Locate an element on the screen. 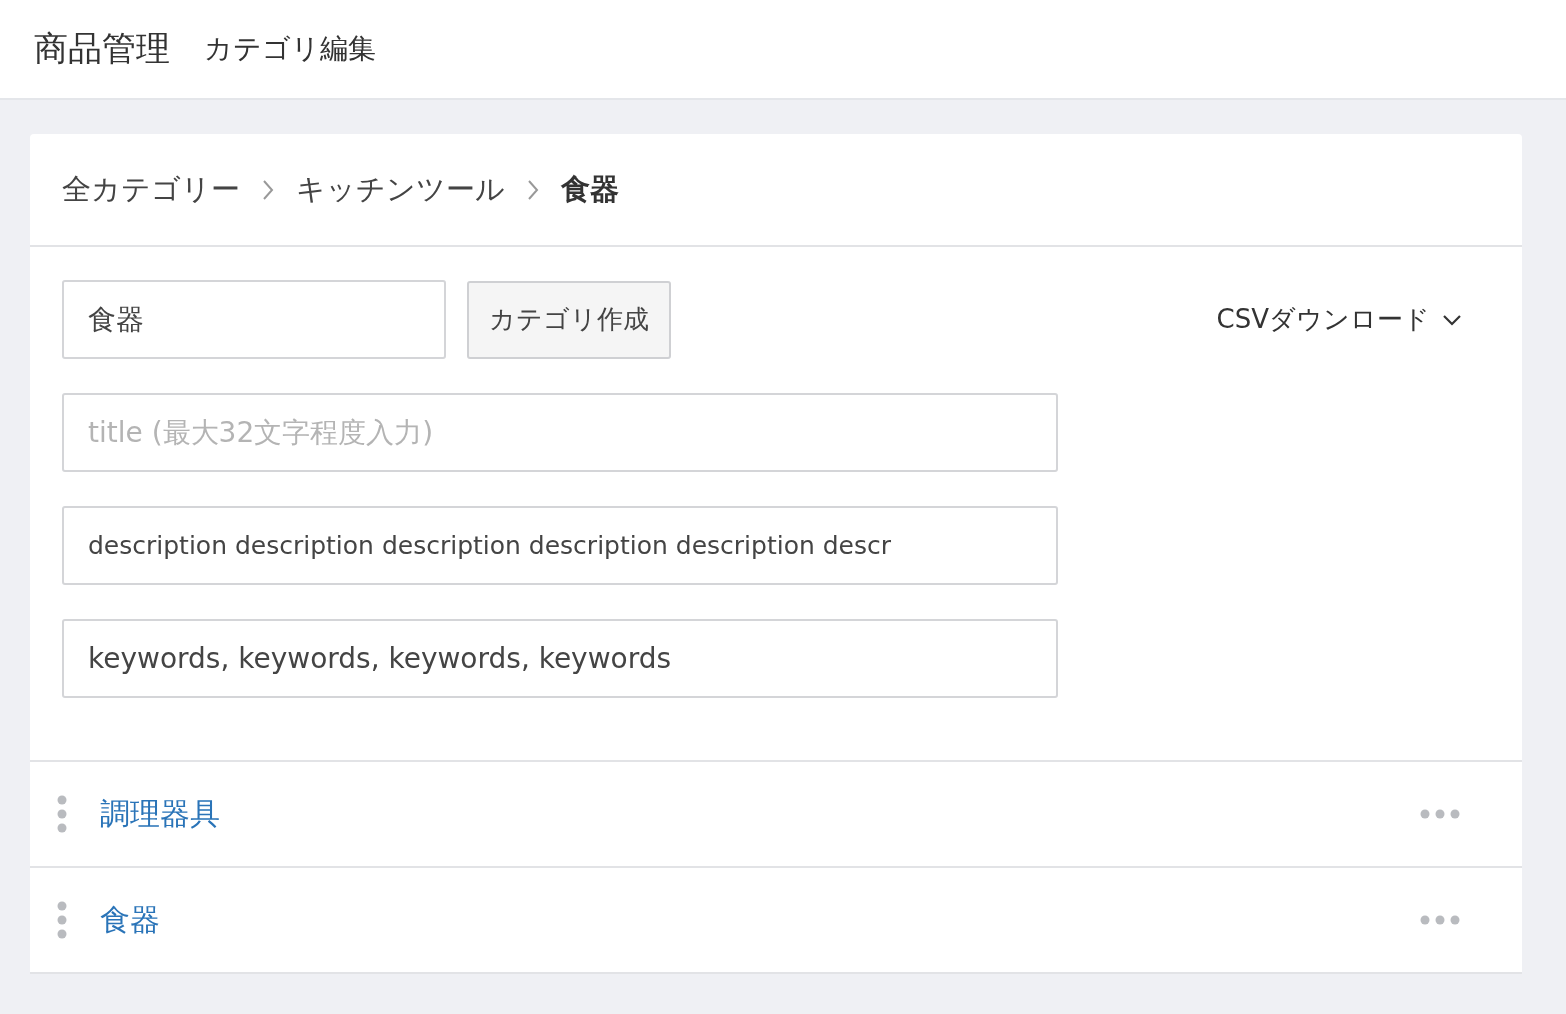 This screenshot has width=1566, height=1014. breadcrumb-item: キッチンツール is located at coordinates (400, 189).